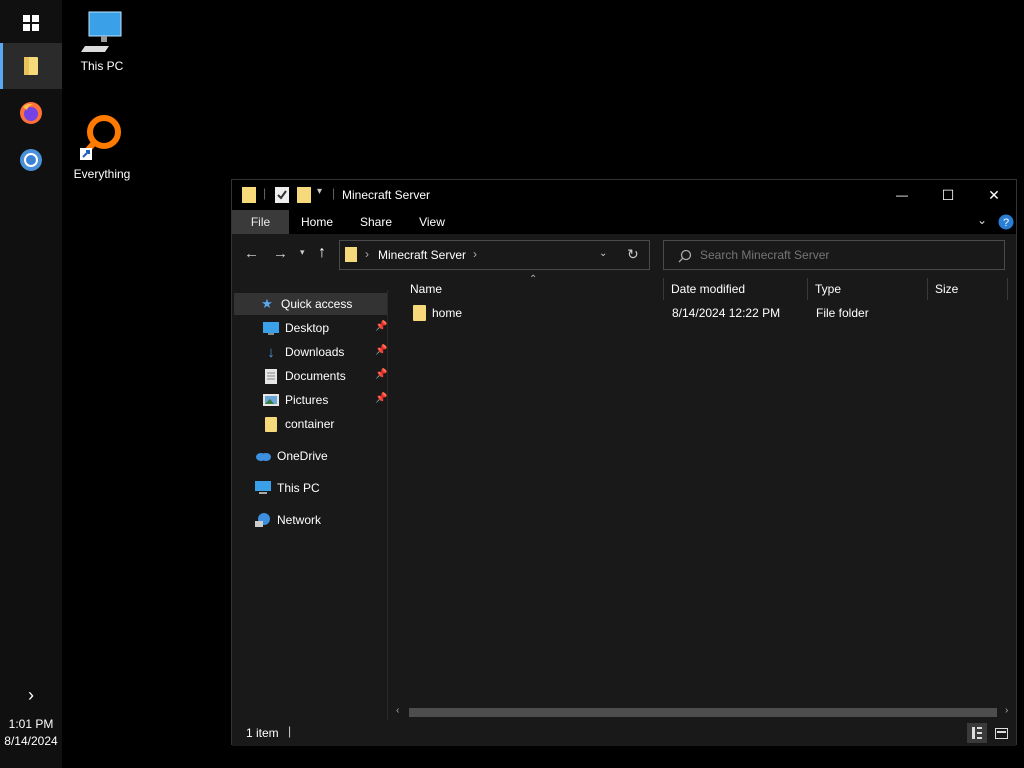  I want to click on large-icons-view-icon, so click(1001, 733).